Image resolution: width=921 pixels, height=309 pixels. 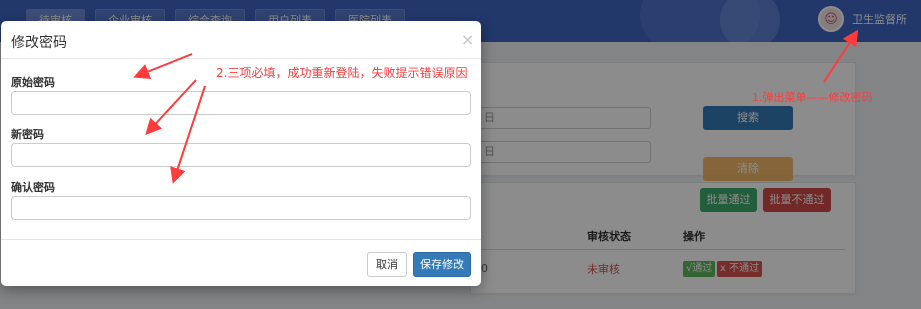 What do you see at coordinates (812, 97) in the screenshot?
I see `annotation-note-menu: 1.弹出菜单——修改密码` at bounding box center [812, 97].